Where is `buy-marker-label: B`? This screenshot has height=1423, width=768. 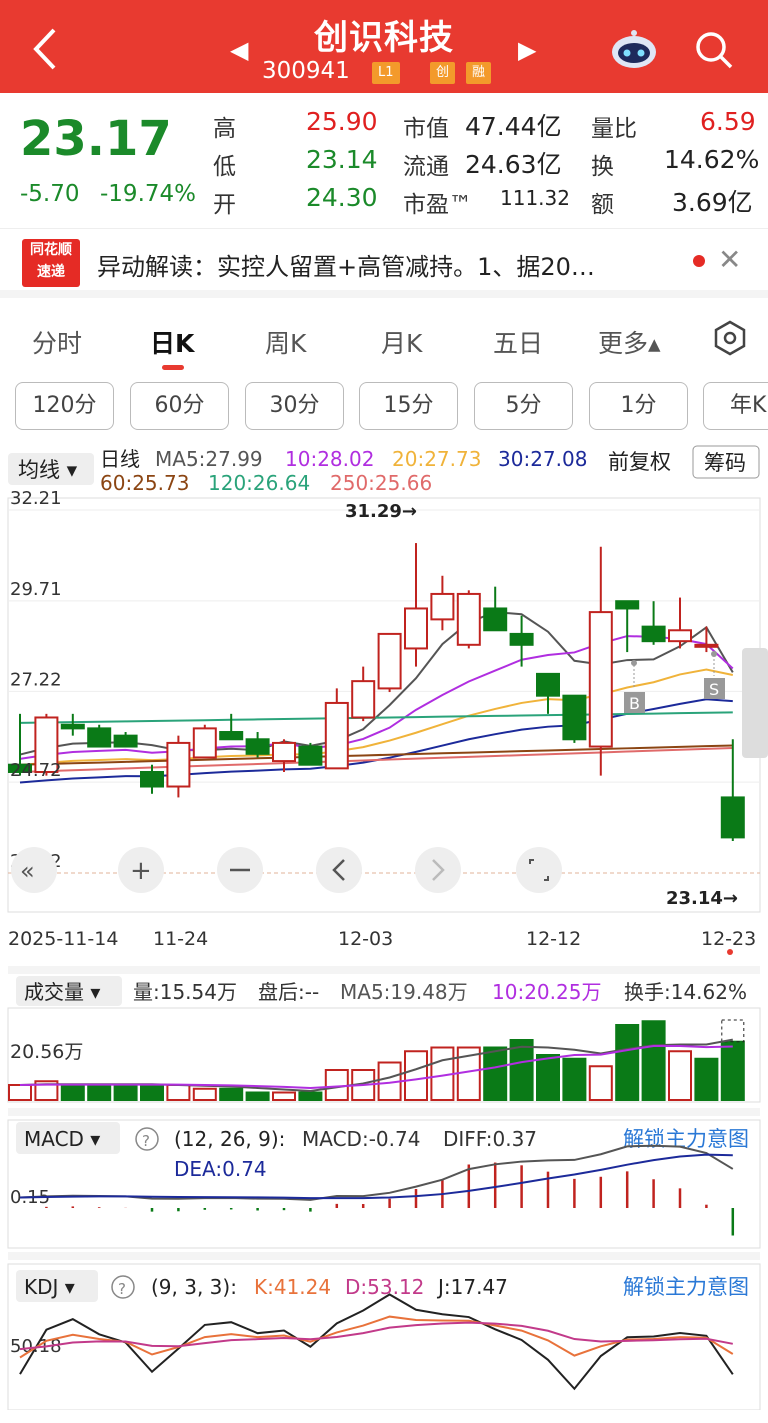
buy-marker-label: B is located at coordinates (634, 703).